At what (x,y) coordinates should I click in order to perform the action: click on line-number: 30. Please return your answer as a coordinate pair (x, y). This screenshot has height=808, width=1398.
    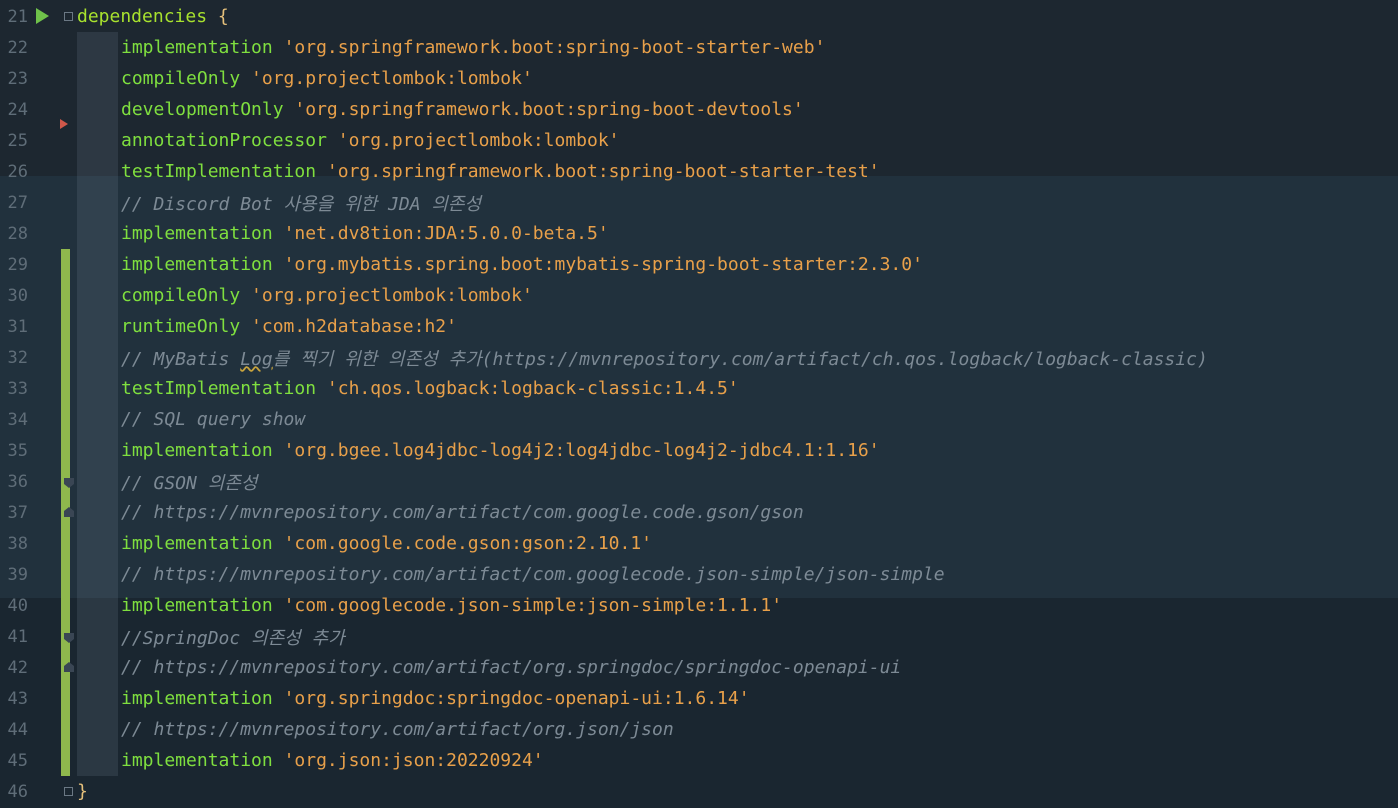
    Looking at the image, I should click on (14, 296).